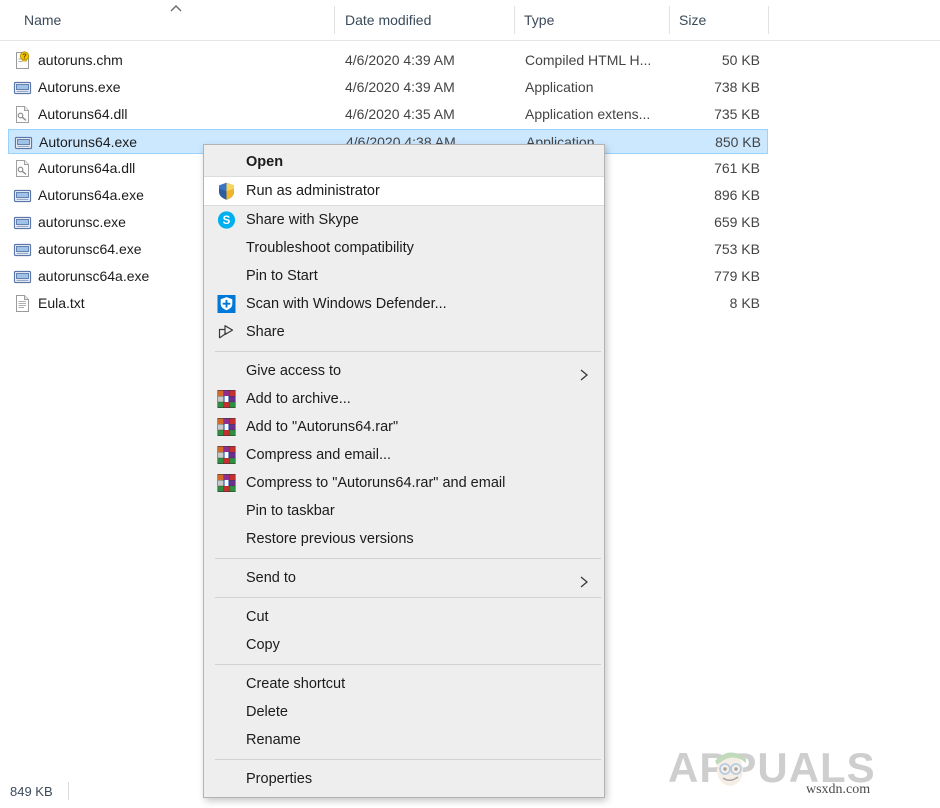  I want to click on file-name: Autoruns64a.dll, so click(87, 168).